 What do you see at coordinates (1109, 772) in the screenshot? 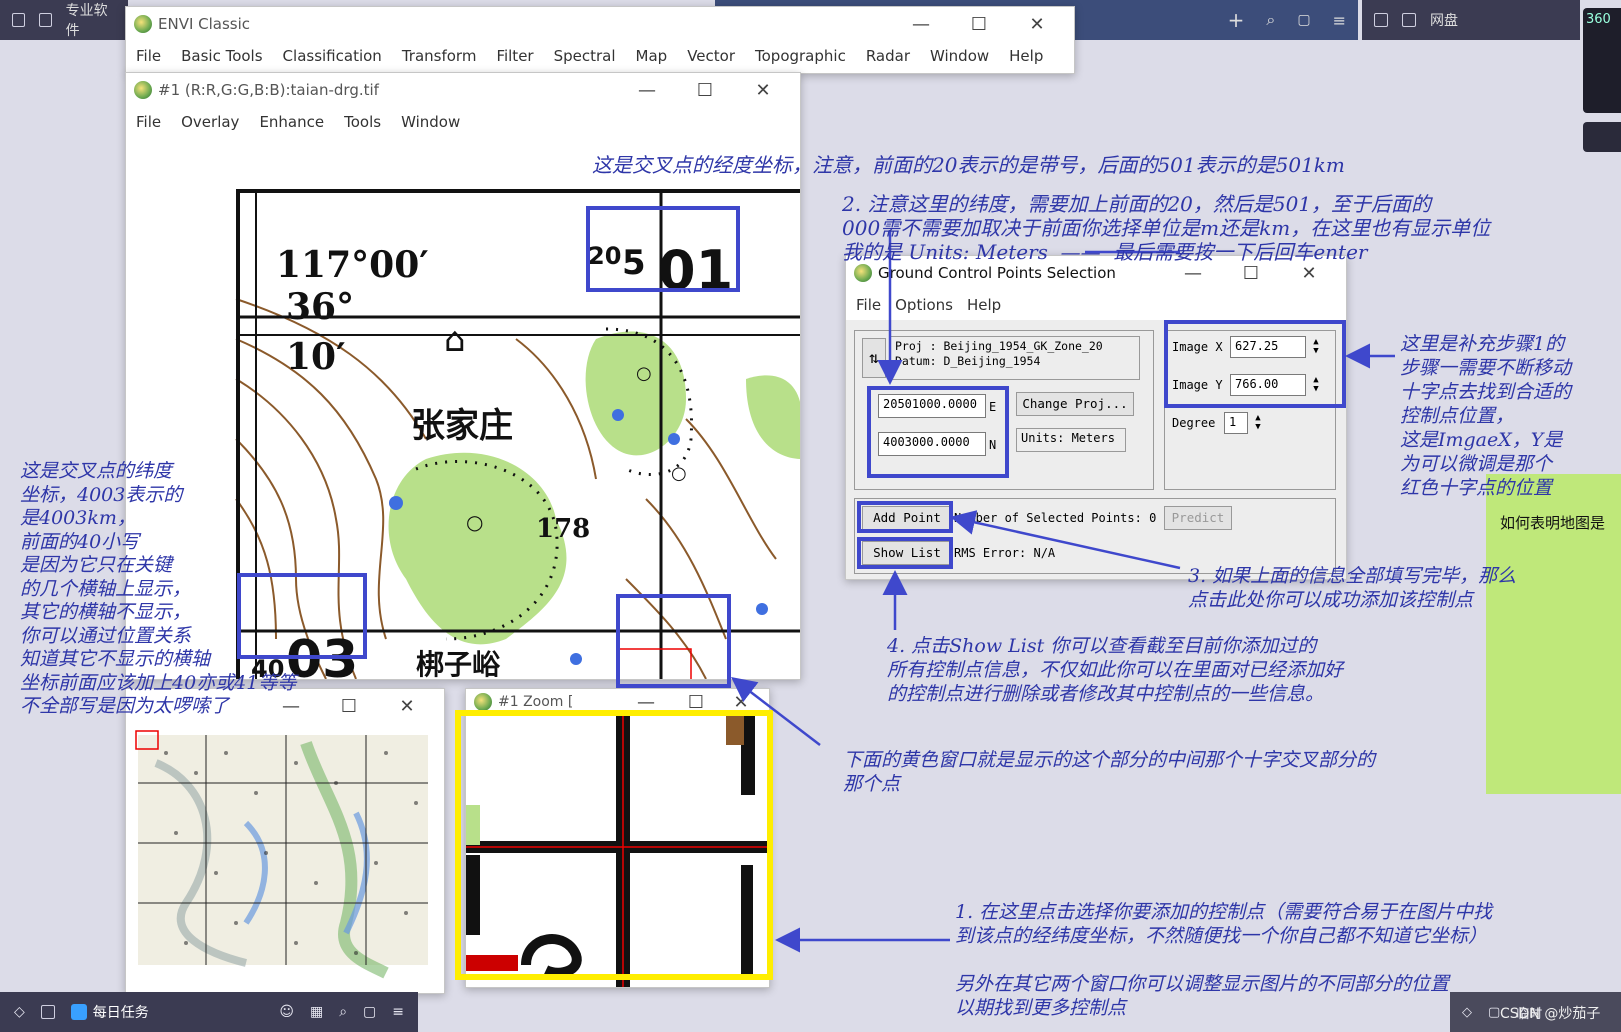
I see `note-zoom: 下面的黄色窗口就是显示的这个部分的中间那个十字交叉部分的 那个点` at bounding box center [1109, 772].